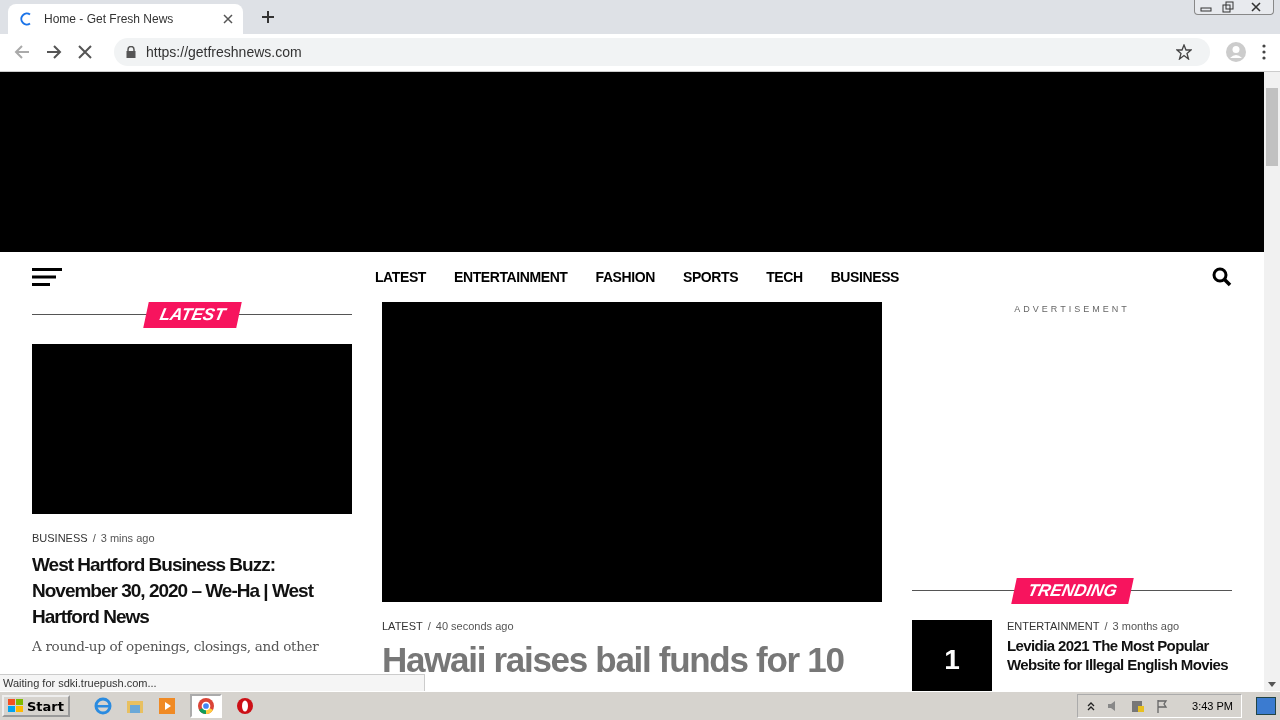 This screenshot has height=720, width=1280. I want to click on windows-logo-icon, so click(16, 706).